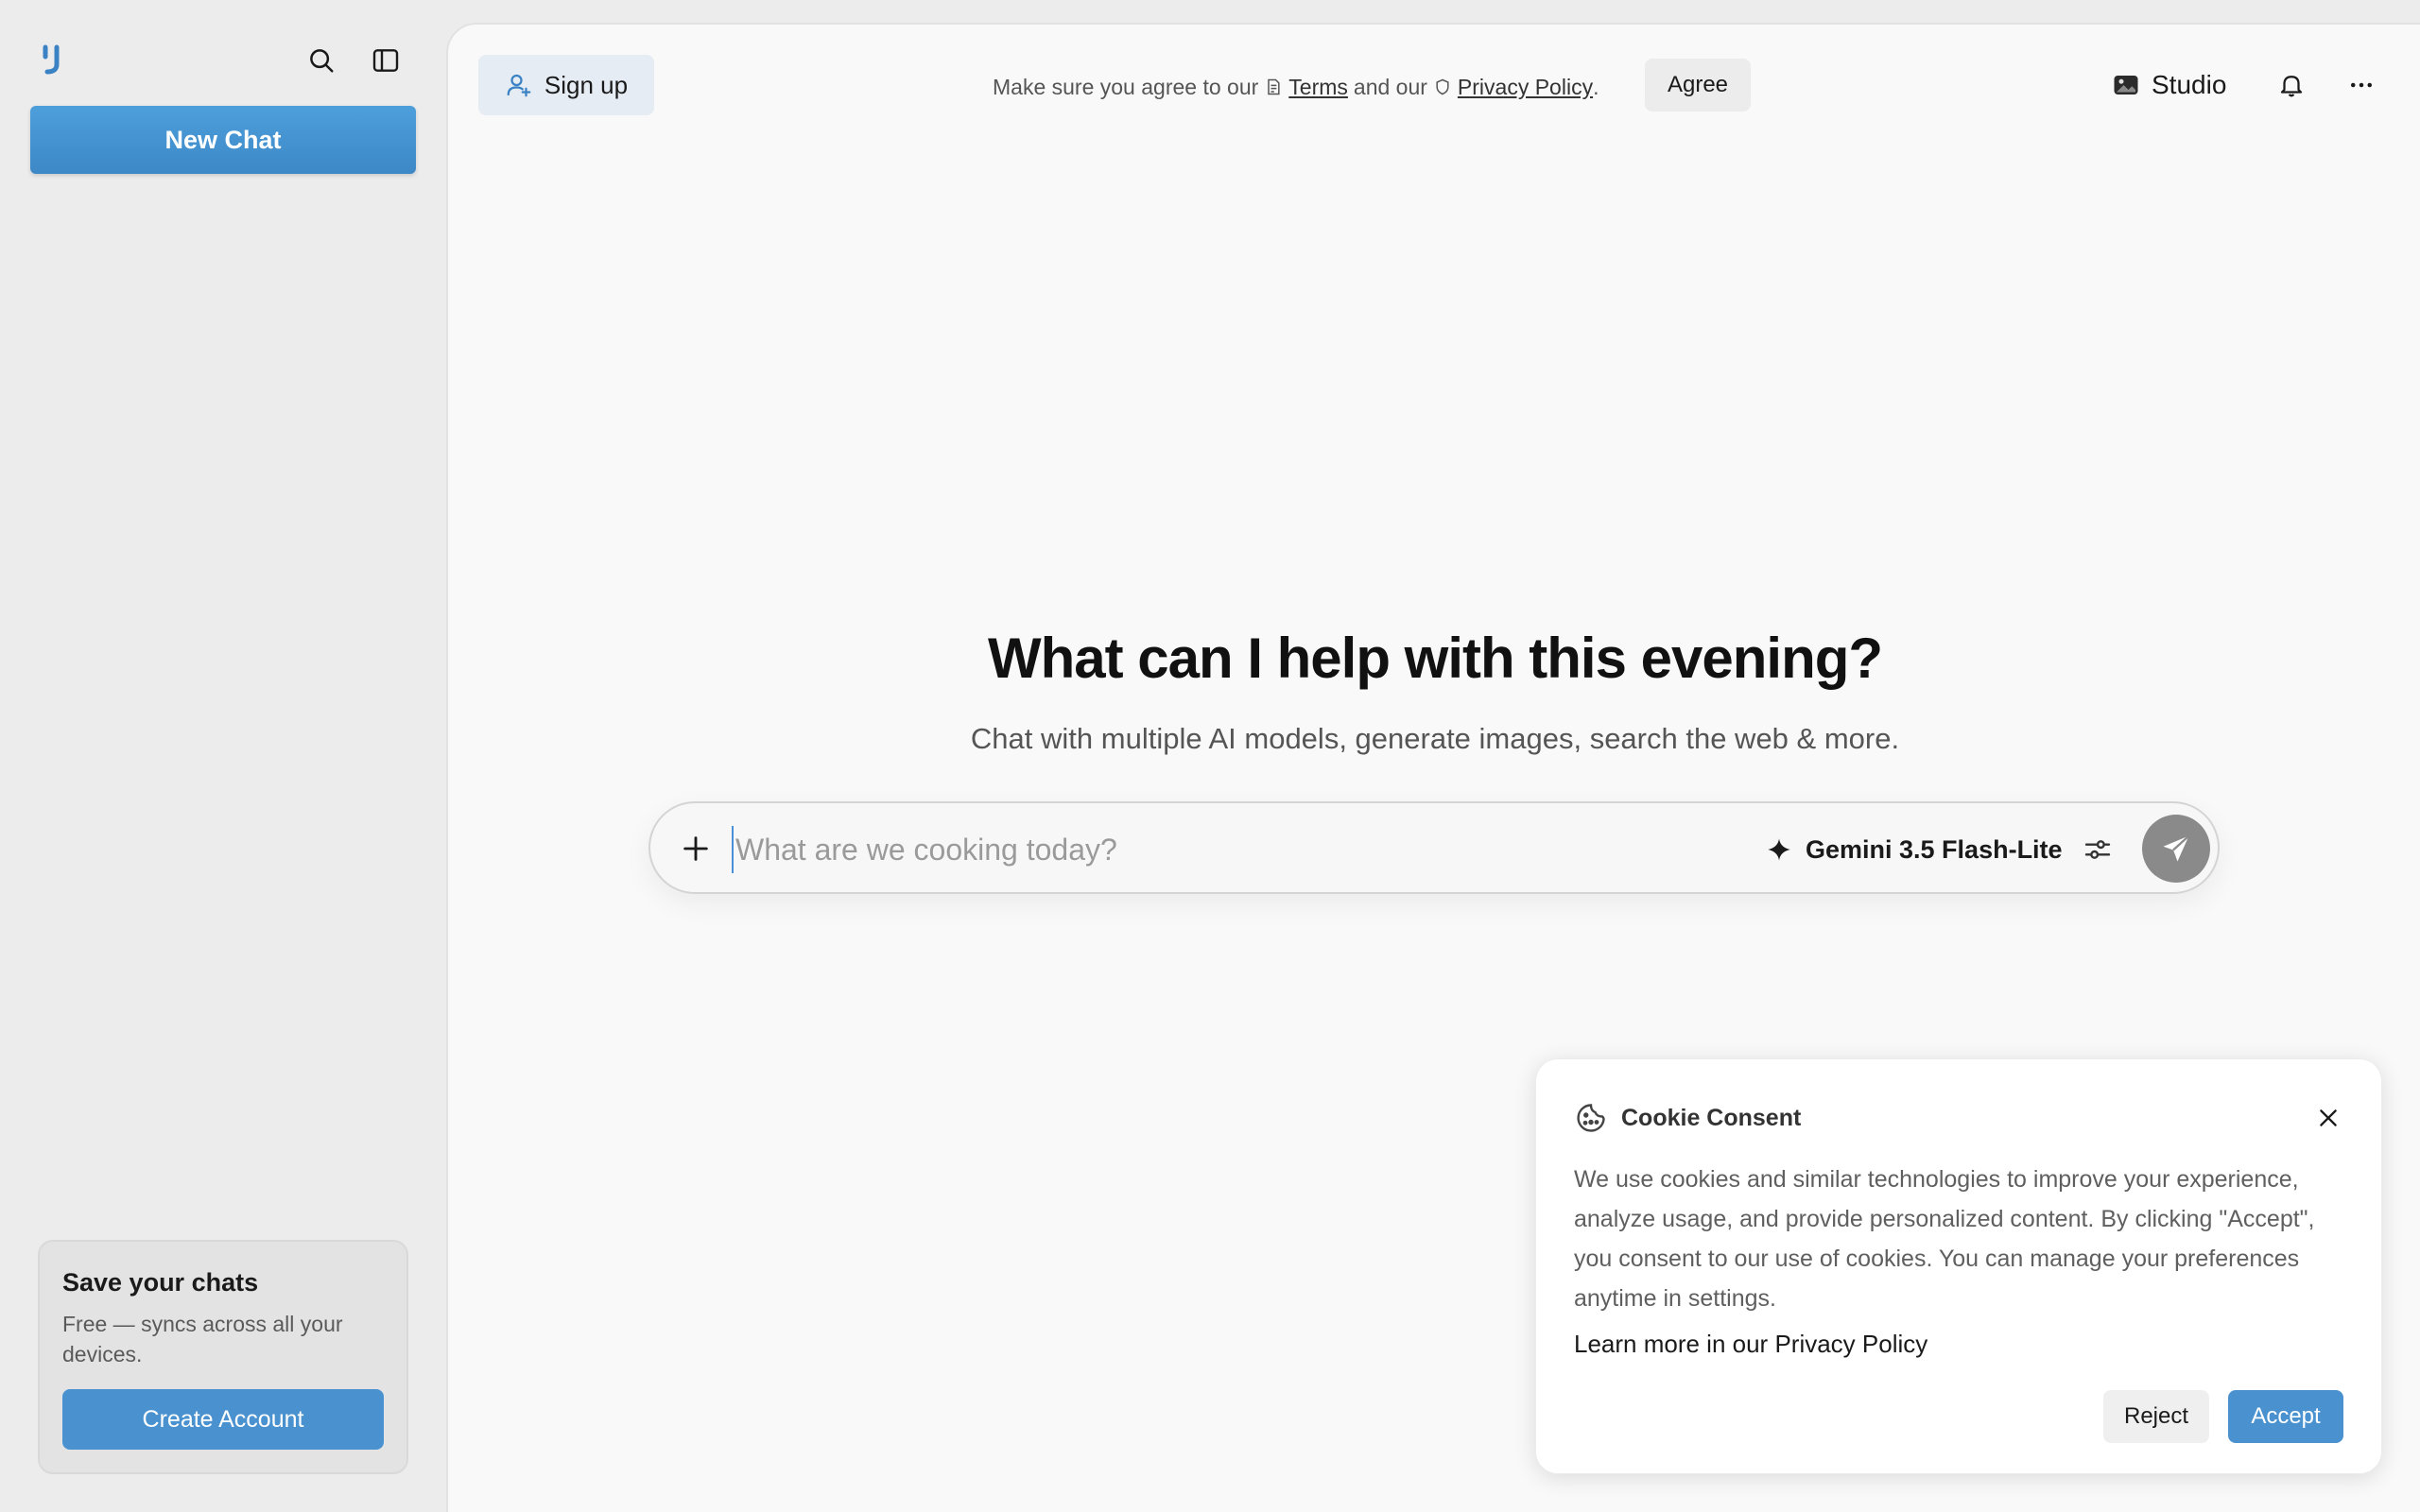  I want to click on accept-button: Accept, so click(2285, 1416).